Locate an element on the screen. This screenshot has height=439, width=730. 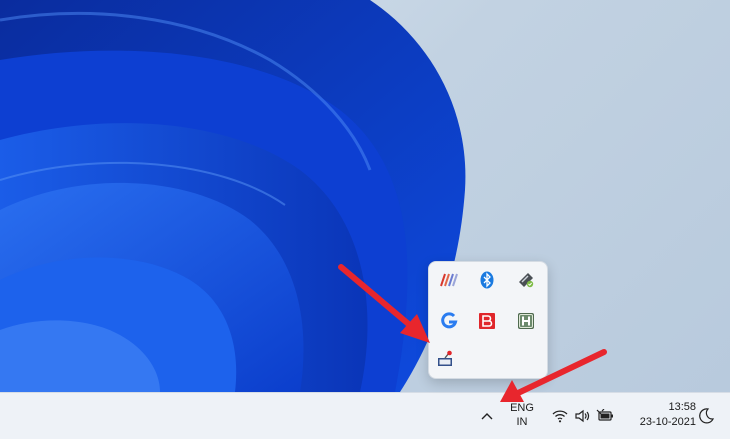
printer-status-icon is located at coordinates (445, 358).